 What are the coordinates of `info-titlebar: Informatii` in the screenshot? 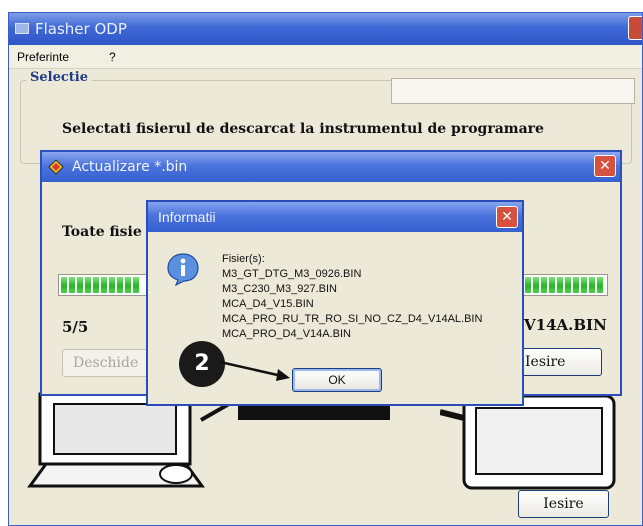 It's located at (335, 217).